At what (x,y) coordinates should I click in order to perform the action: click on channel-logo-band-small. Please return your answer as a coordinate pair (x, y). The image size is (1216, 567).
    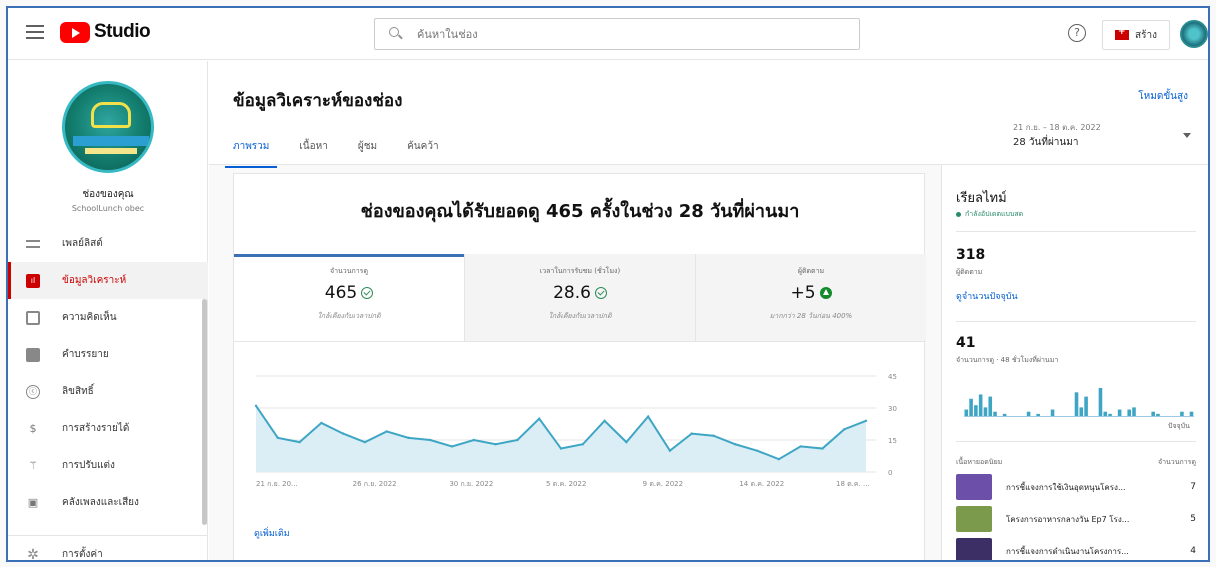
    Looking at the image, I should click on (111, 151).